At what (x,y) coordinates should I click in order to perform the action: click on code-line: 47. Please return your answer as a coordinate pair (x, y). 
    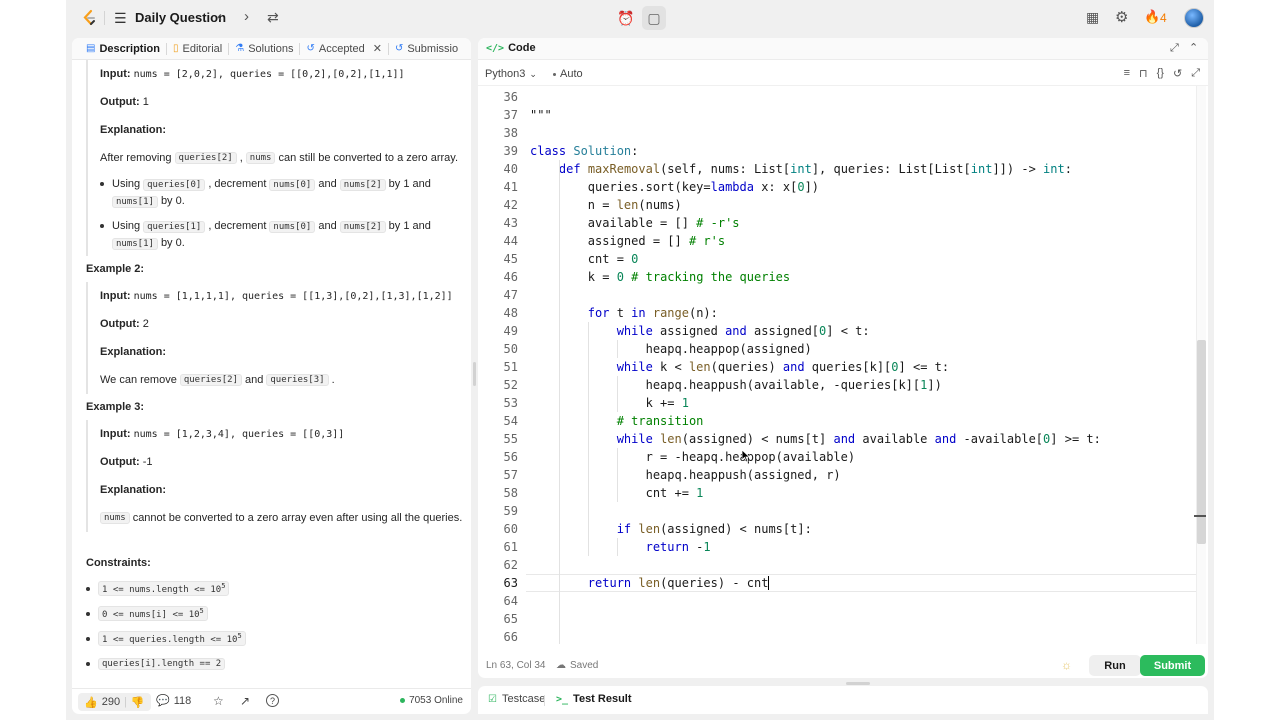
    Looking at the image, I should click on (838, 295).